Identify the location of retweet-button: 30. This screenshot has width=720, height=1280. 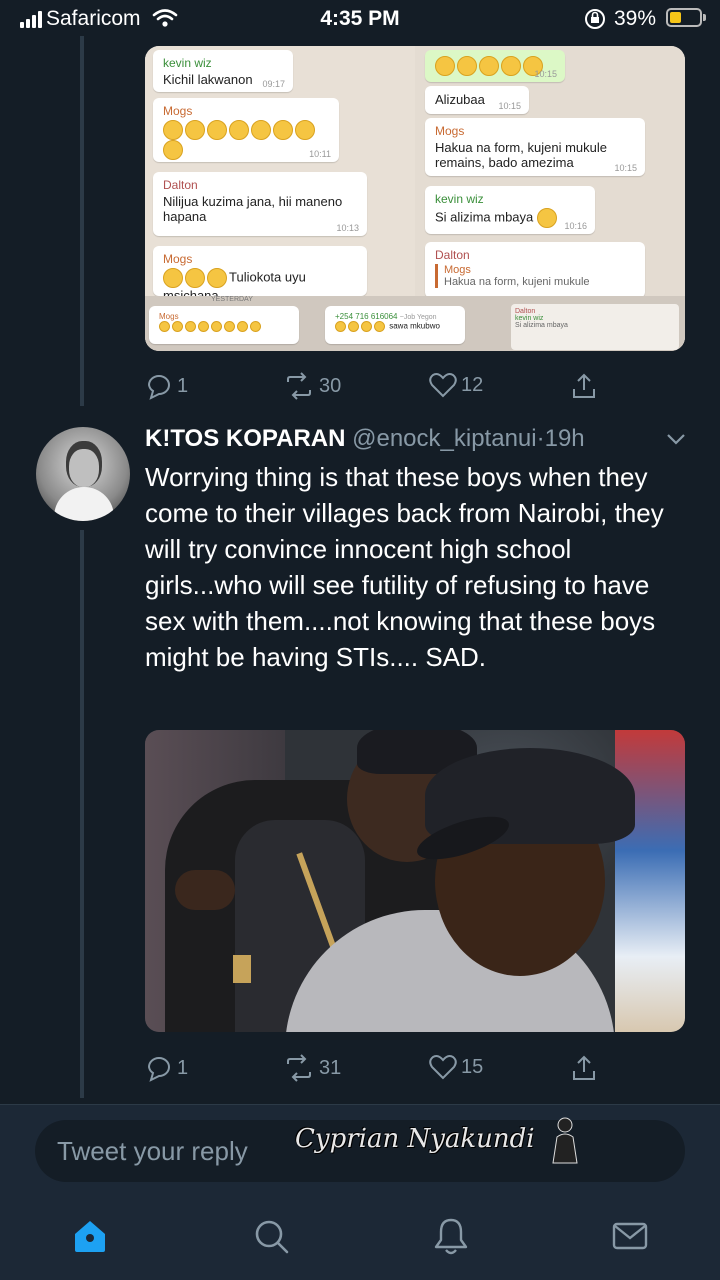
(312, 386).